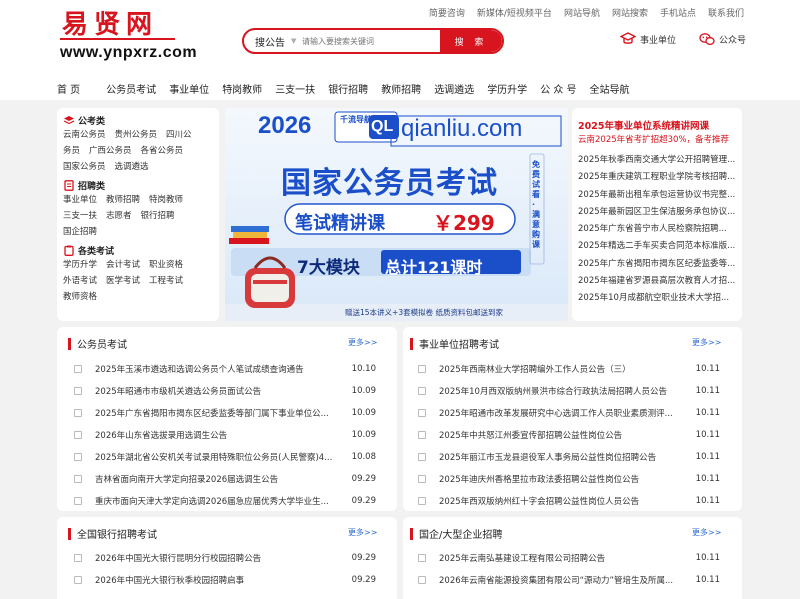 This screenshot has height=599, width=800. I want to click on sidebar-link: 学历升学, so click(80, 265).